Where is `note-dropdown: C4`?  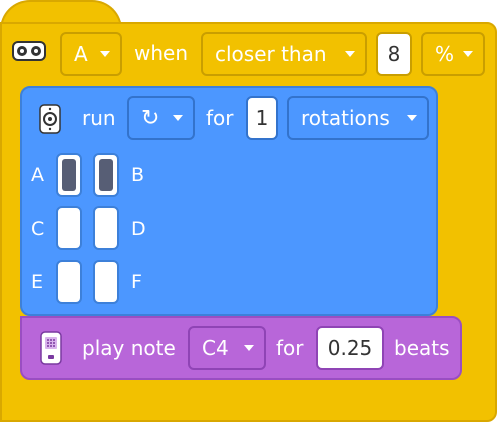 note-dropdown: C4 is located at coordinates (227, 348).